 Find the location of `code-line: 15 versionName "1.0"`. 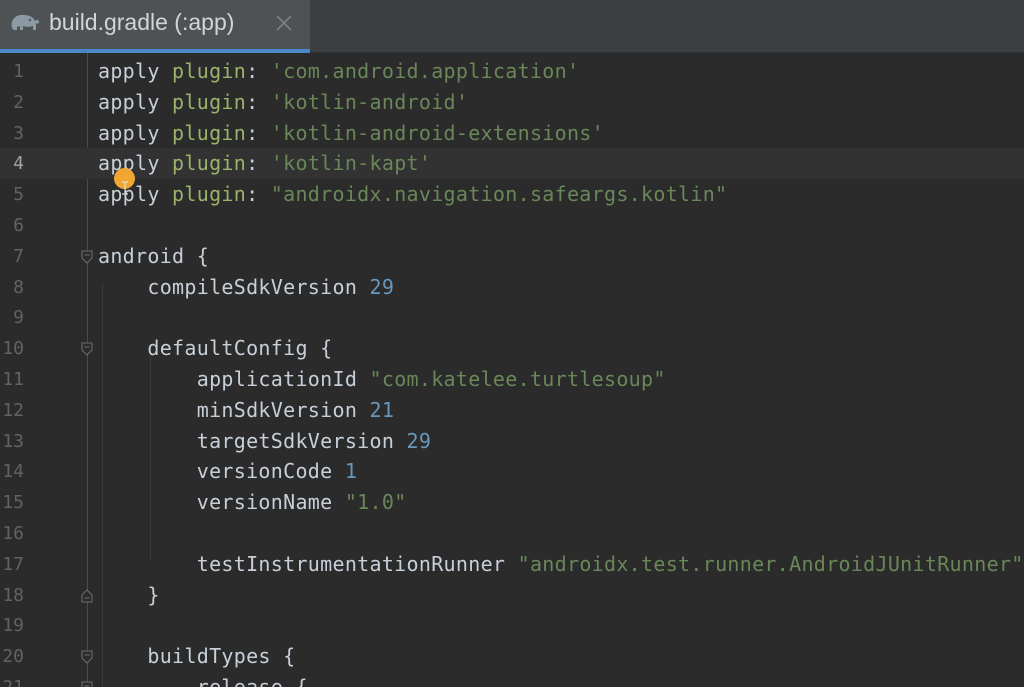

code-line: 15 versionName "1.0" is located at coordinates (512, 502).